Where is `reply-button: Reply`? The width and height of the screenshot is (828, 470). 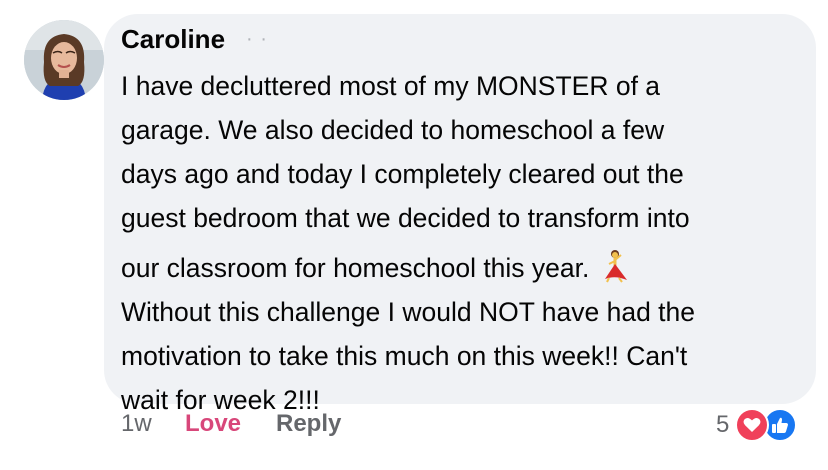 reply-button: Reply is located at coordinates (308, 424).